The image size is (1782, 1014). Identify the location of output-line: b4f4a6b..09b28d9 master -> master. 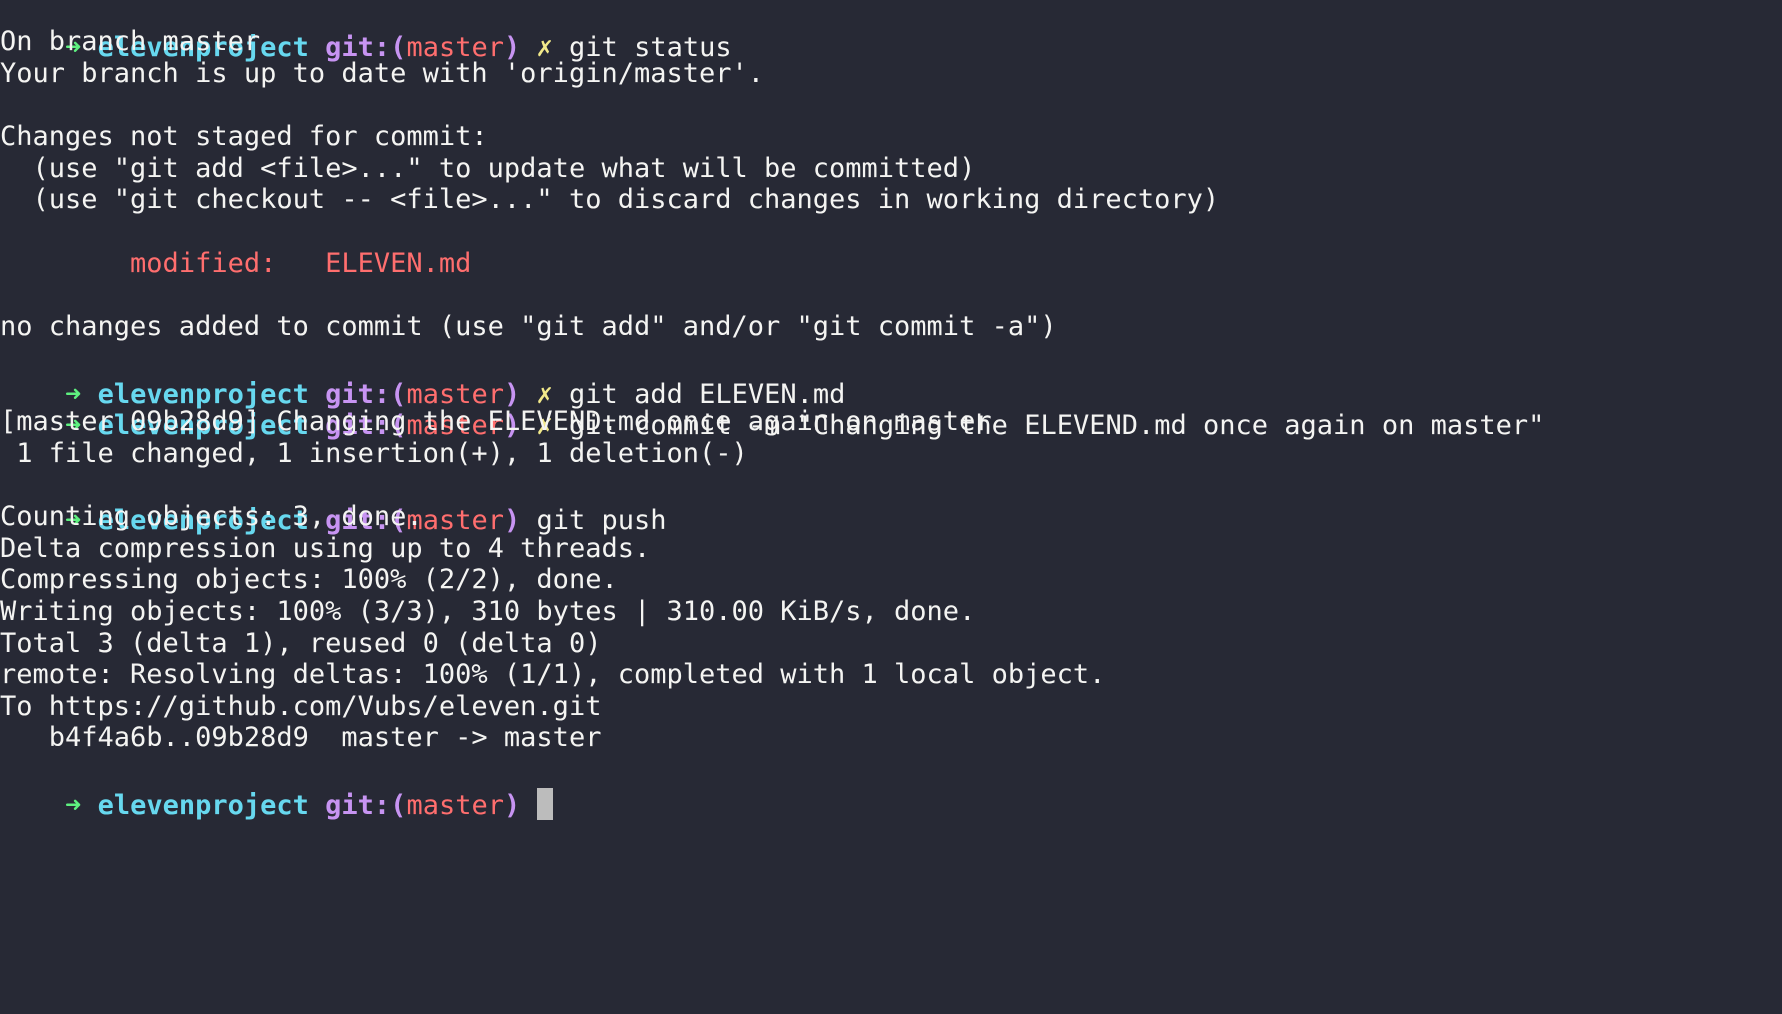
(301, 737).